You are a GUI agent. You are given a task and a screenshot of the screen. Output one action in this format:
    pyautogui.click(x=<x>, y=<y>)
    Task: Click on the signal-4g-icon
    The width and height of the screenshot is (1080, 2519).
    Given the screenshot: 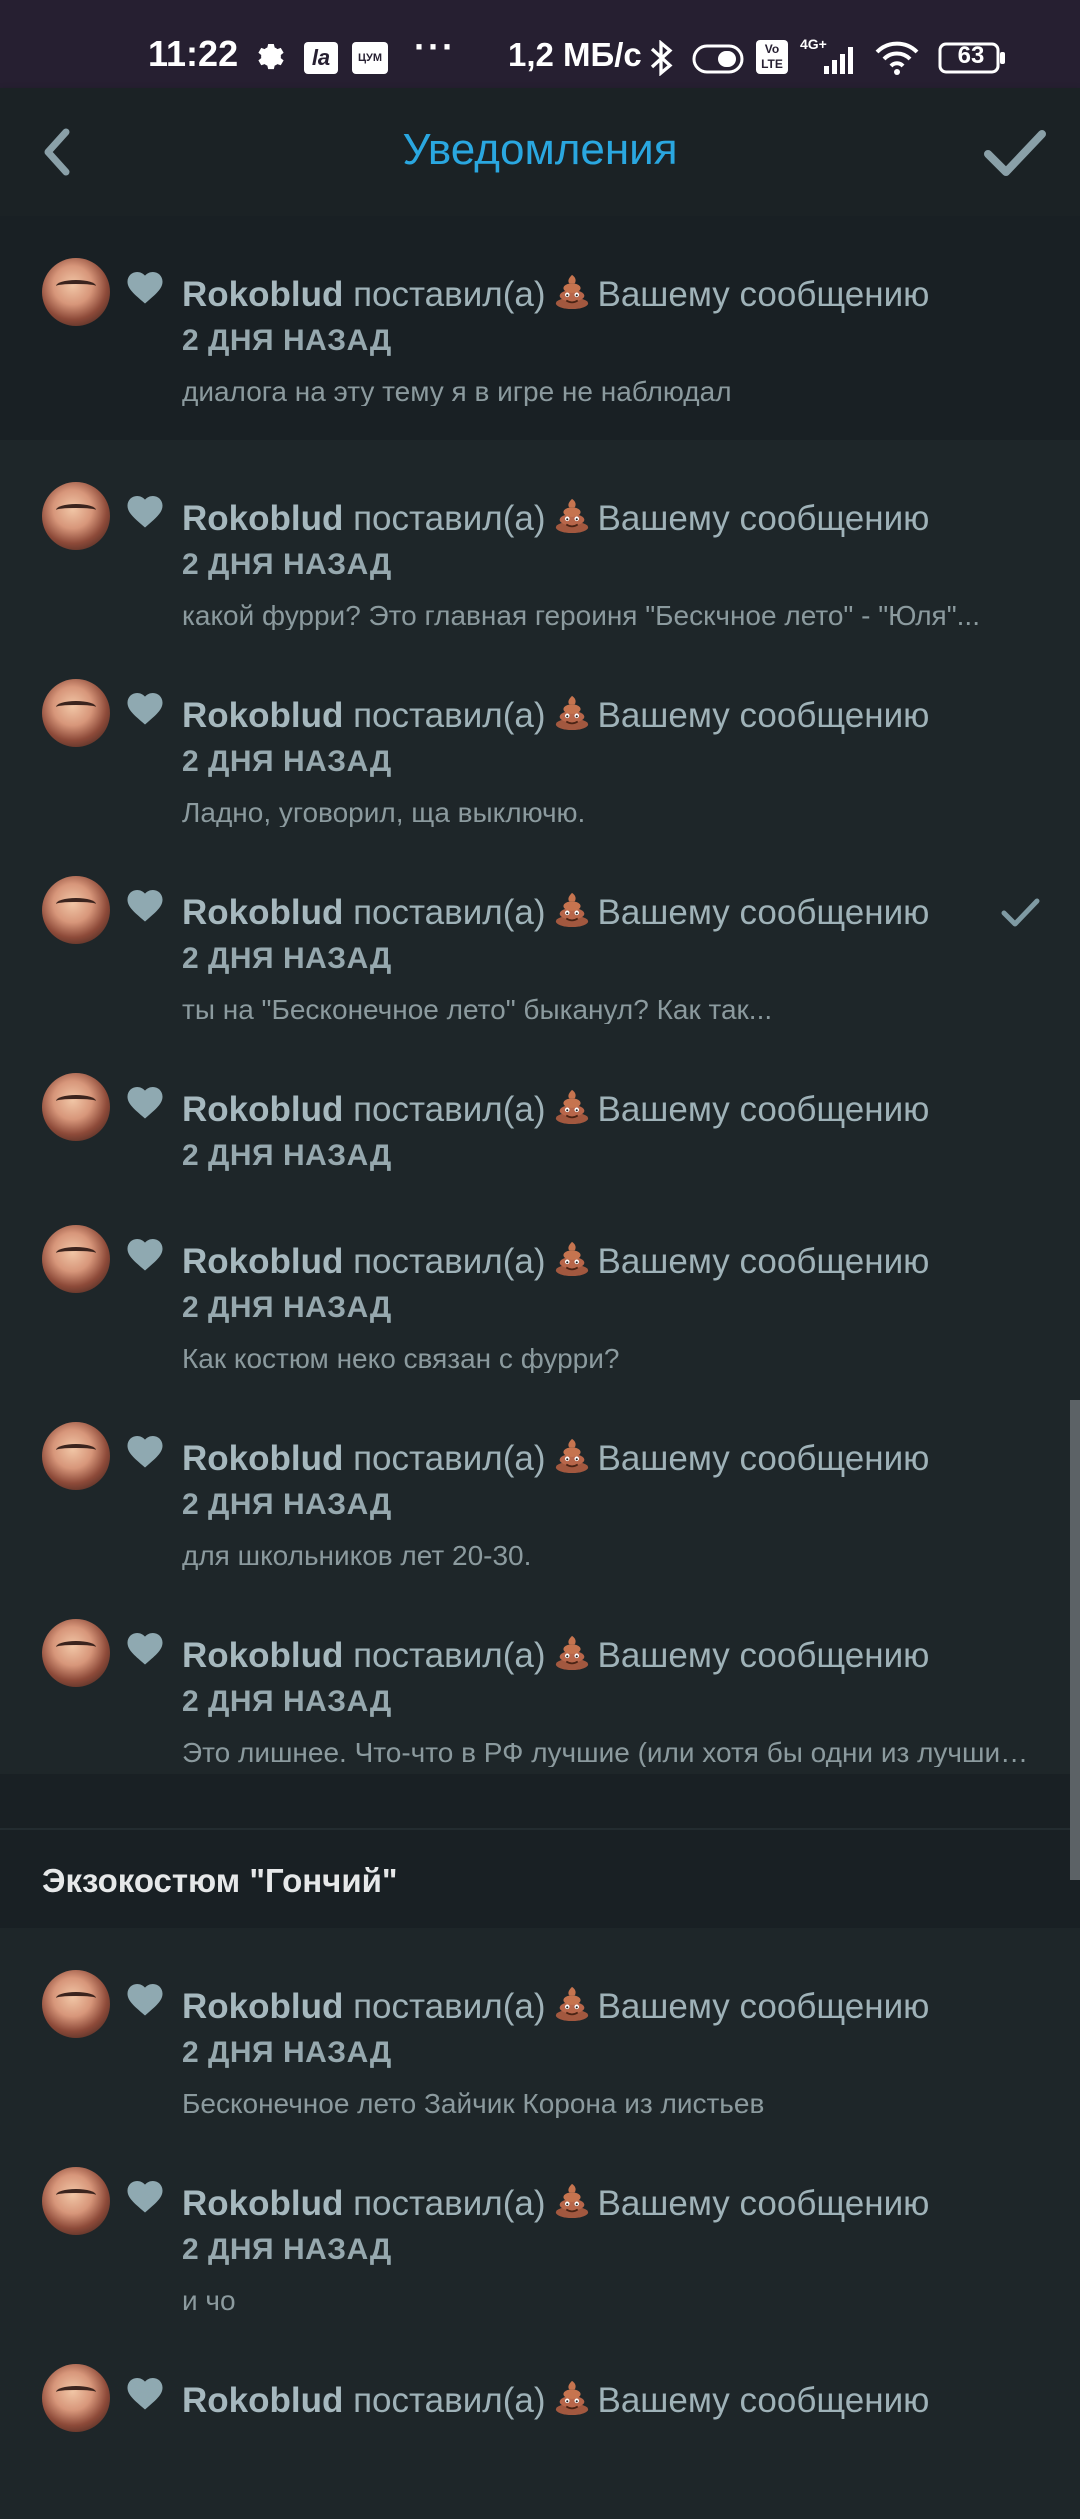 What is the action you would take?
    pyautogui.click(x=838, y=60)
    